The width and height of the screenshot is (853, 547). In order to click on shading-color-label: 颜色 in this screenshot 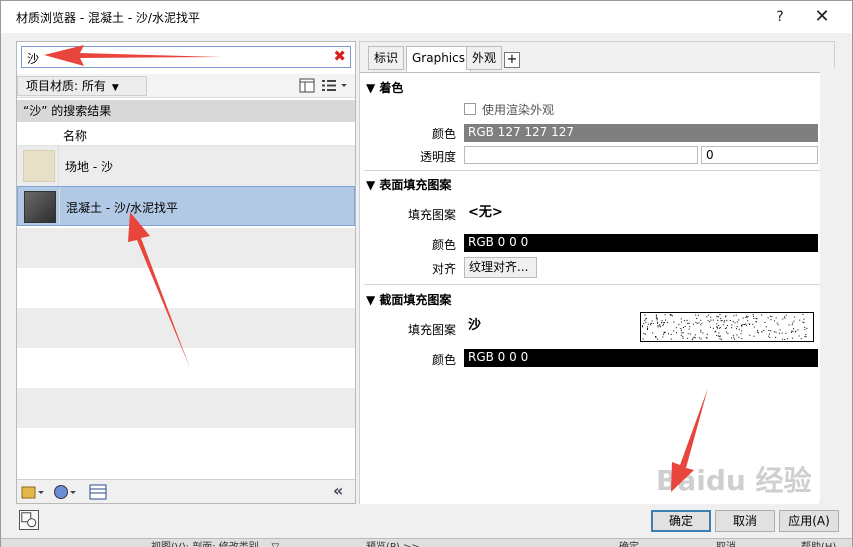, I will do `click(443, 134)`.